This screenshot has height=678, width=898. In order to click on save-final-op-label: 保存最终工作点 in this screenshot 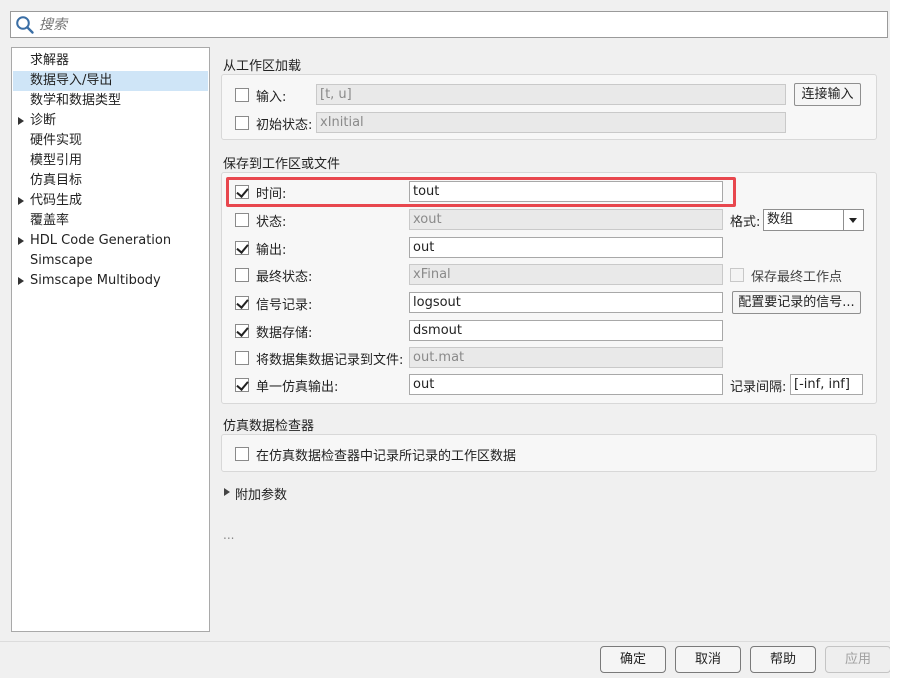, I will do `click(797, 277)`.